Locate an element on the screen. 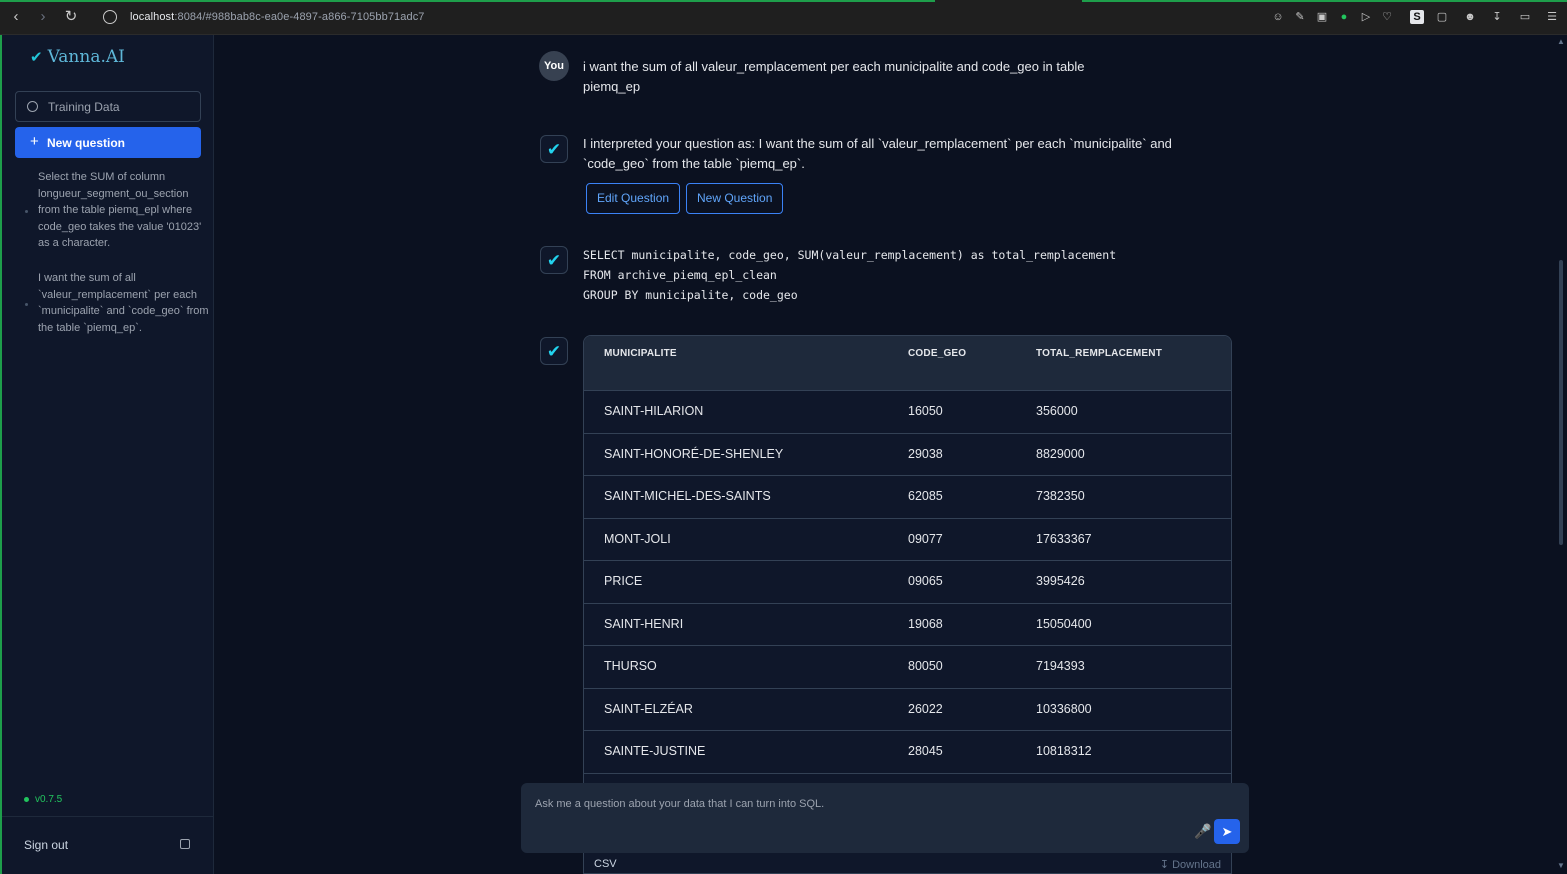 The width and height of the screenshot is (1567, 874). table-row: SAINT-HENRI 19068 15050400 is located at coordinates (907, 625).